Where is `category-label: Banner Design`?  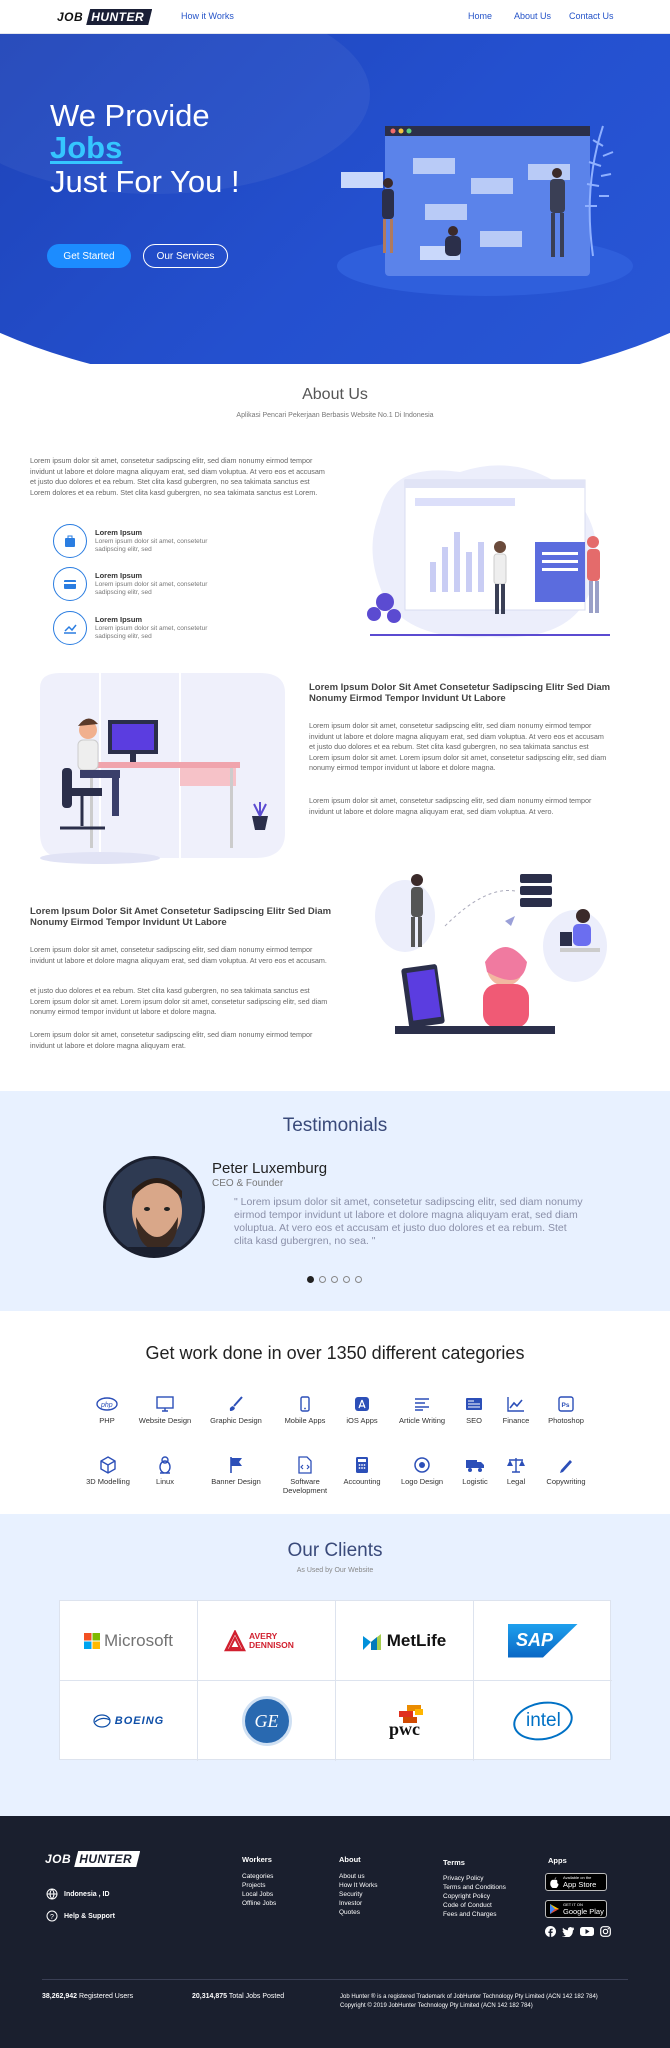 category-label: Banner Design is located at coordinates (236, 1481).